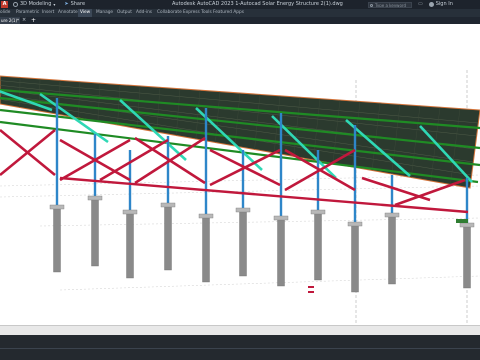 Image resolution: width=480 pixels, height=360 pixels. What do you see at coordinates (134, 160) in the screenshot?
I see `cross-brace` at bounding box center [134, 160].